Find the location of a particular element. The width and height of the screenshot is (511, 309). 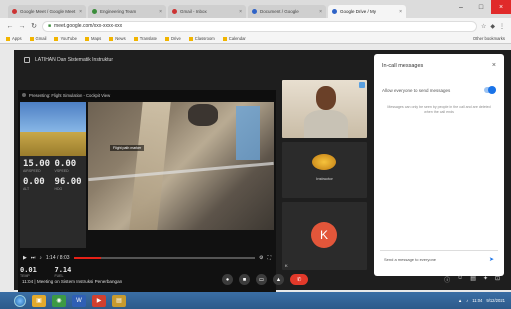

speaker-icon: ♪ is located at coordinates (467, 300).